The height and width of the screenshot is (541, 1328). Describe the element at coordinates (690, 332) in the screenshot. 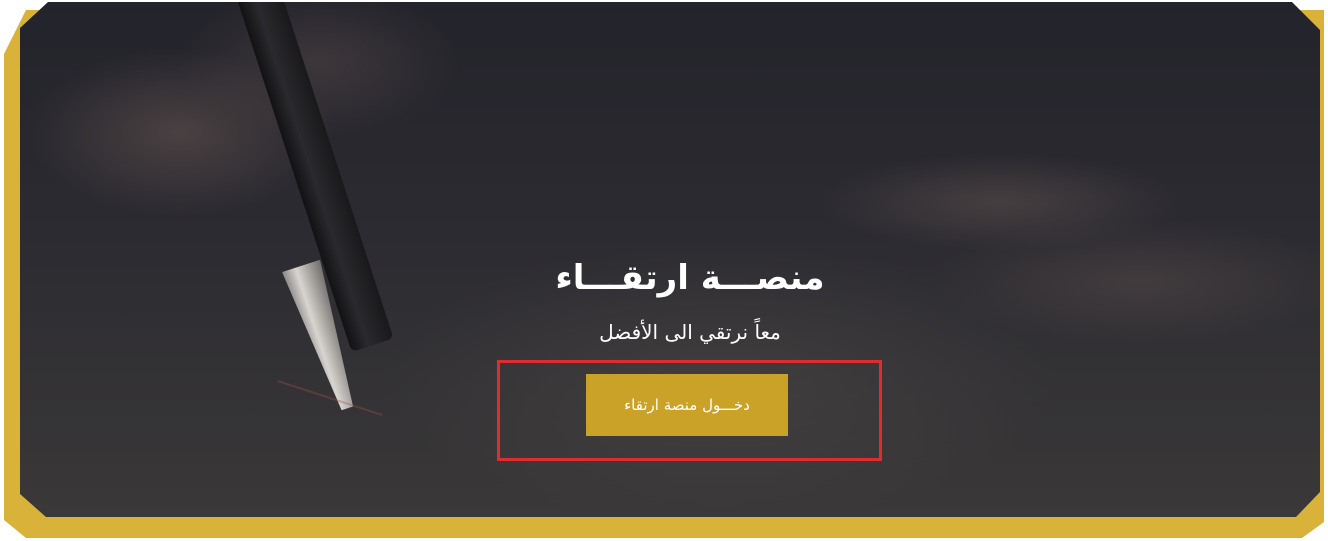

I see `hero-subtitle: معاً نرتقي الى الأفضل` at that location.